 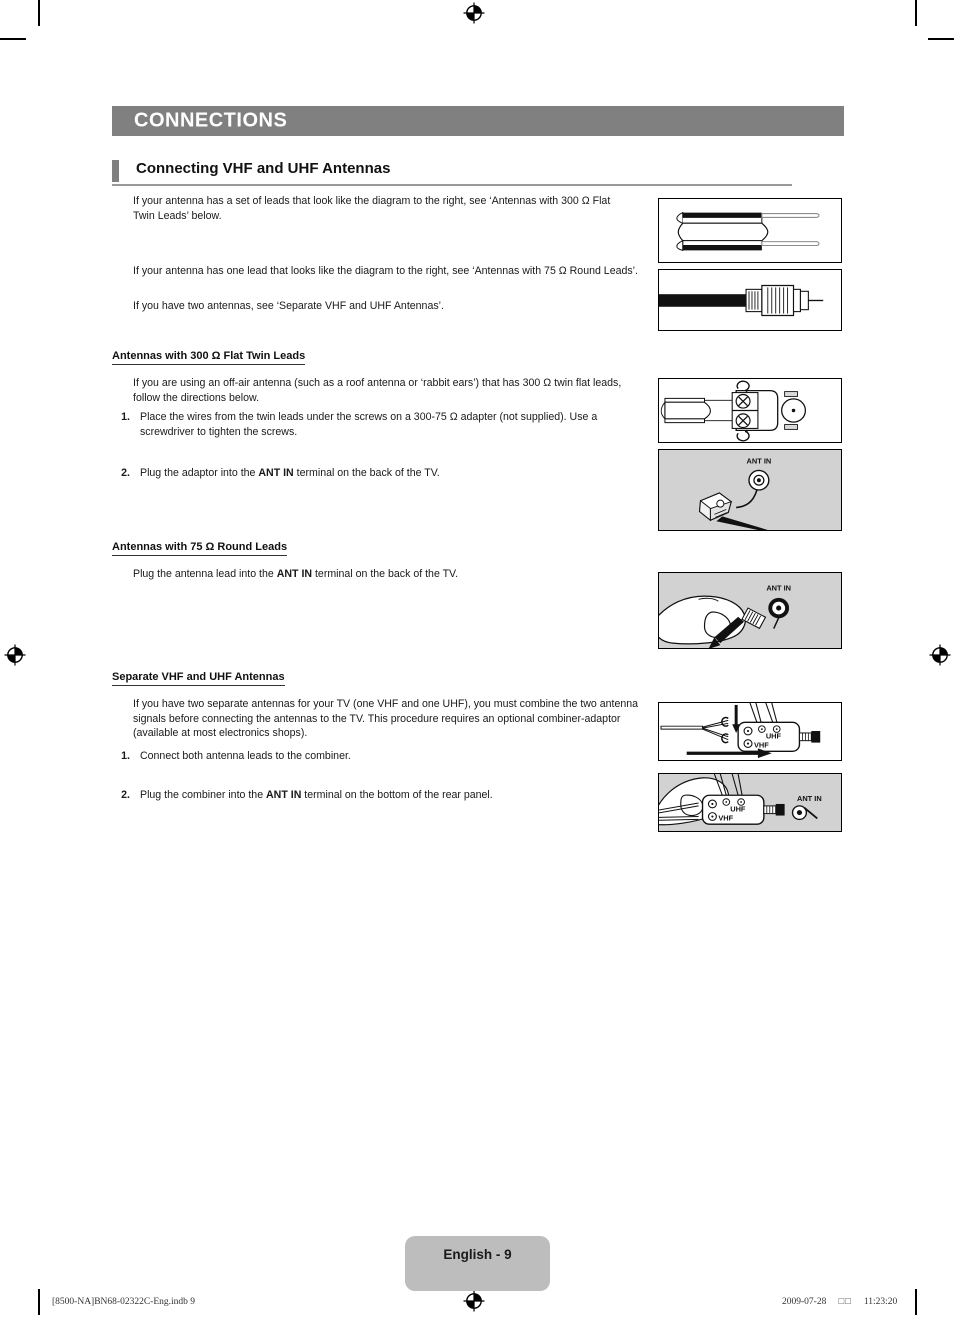 I want to click on colophon-date: 2009-07-28, so click(x=804, y=1302).